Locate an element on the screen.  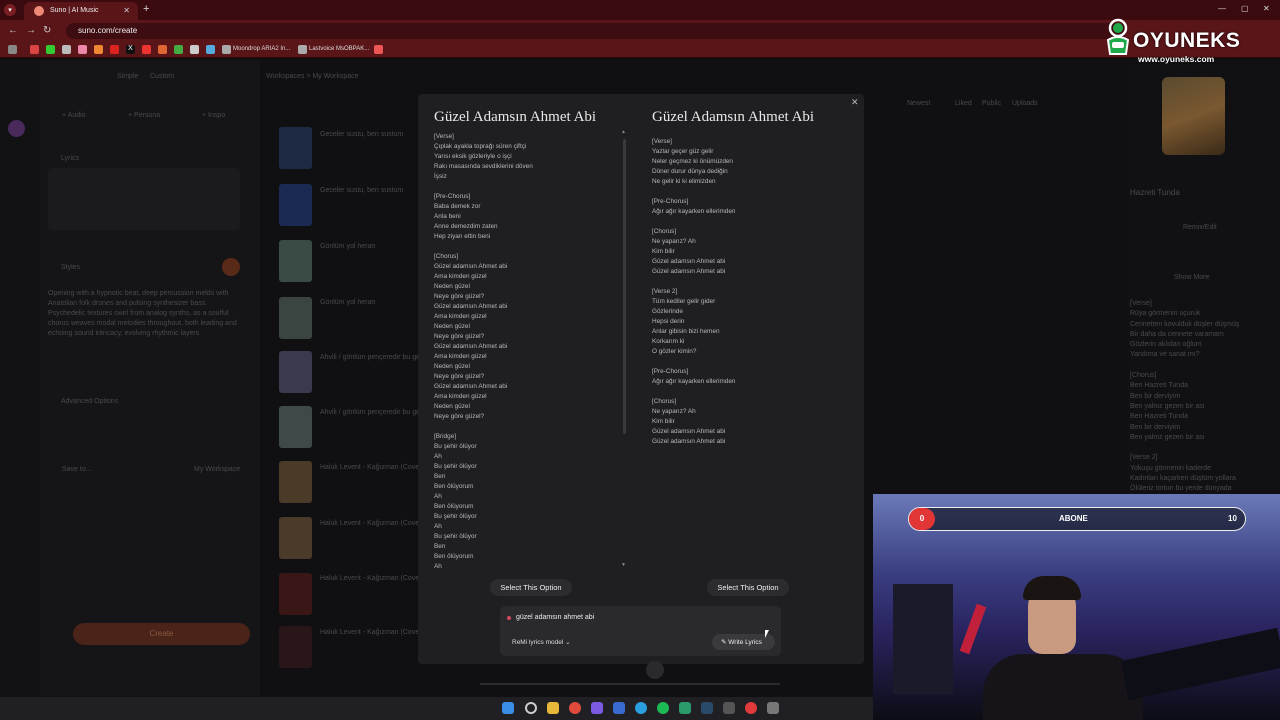
remix-edit-button: Remix/Edit is located at coordinates (1200, 227).